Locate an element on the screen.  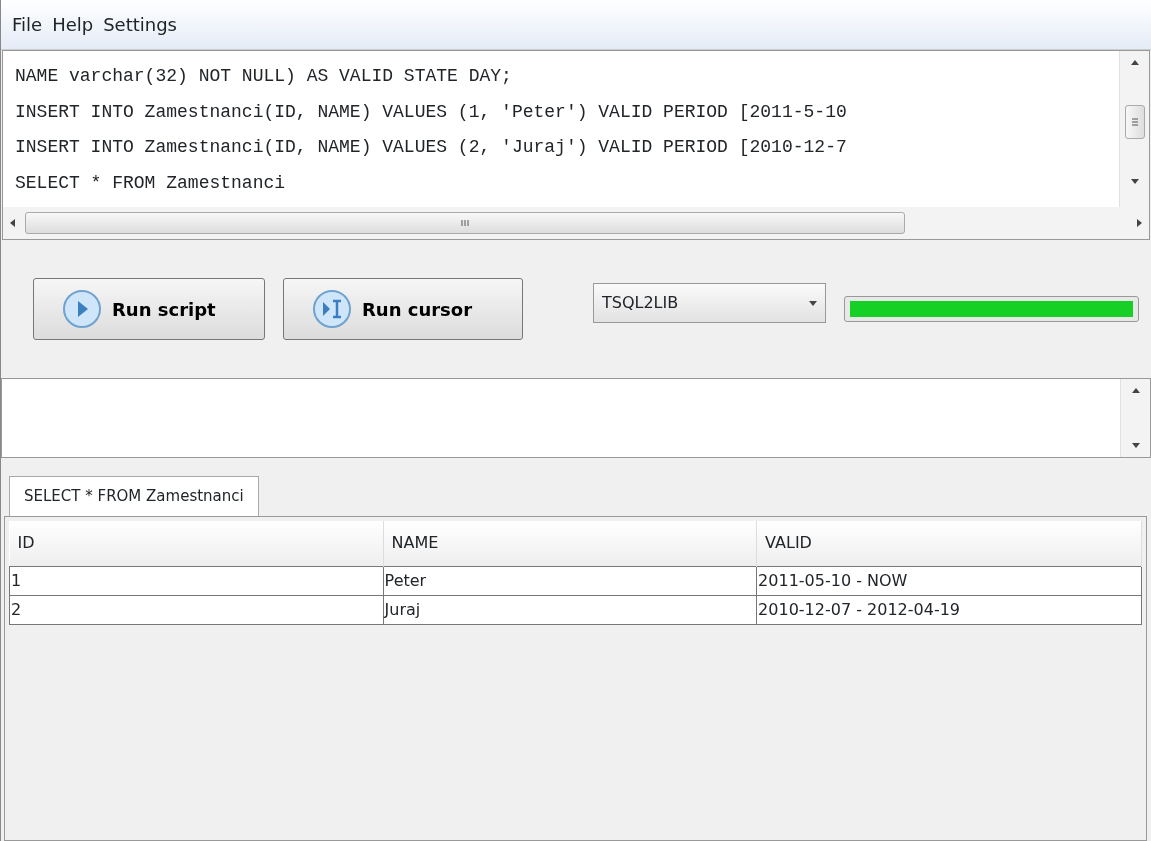
play-cursor-icon is located at coordinates (332, 309).